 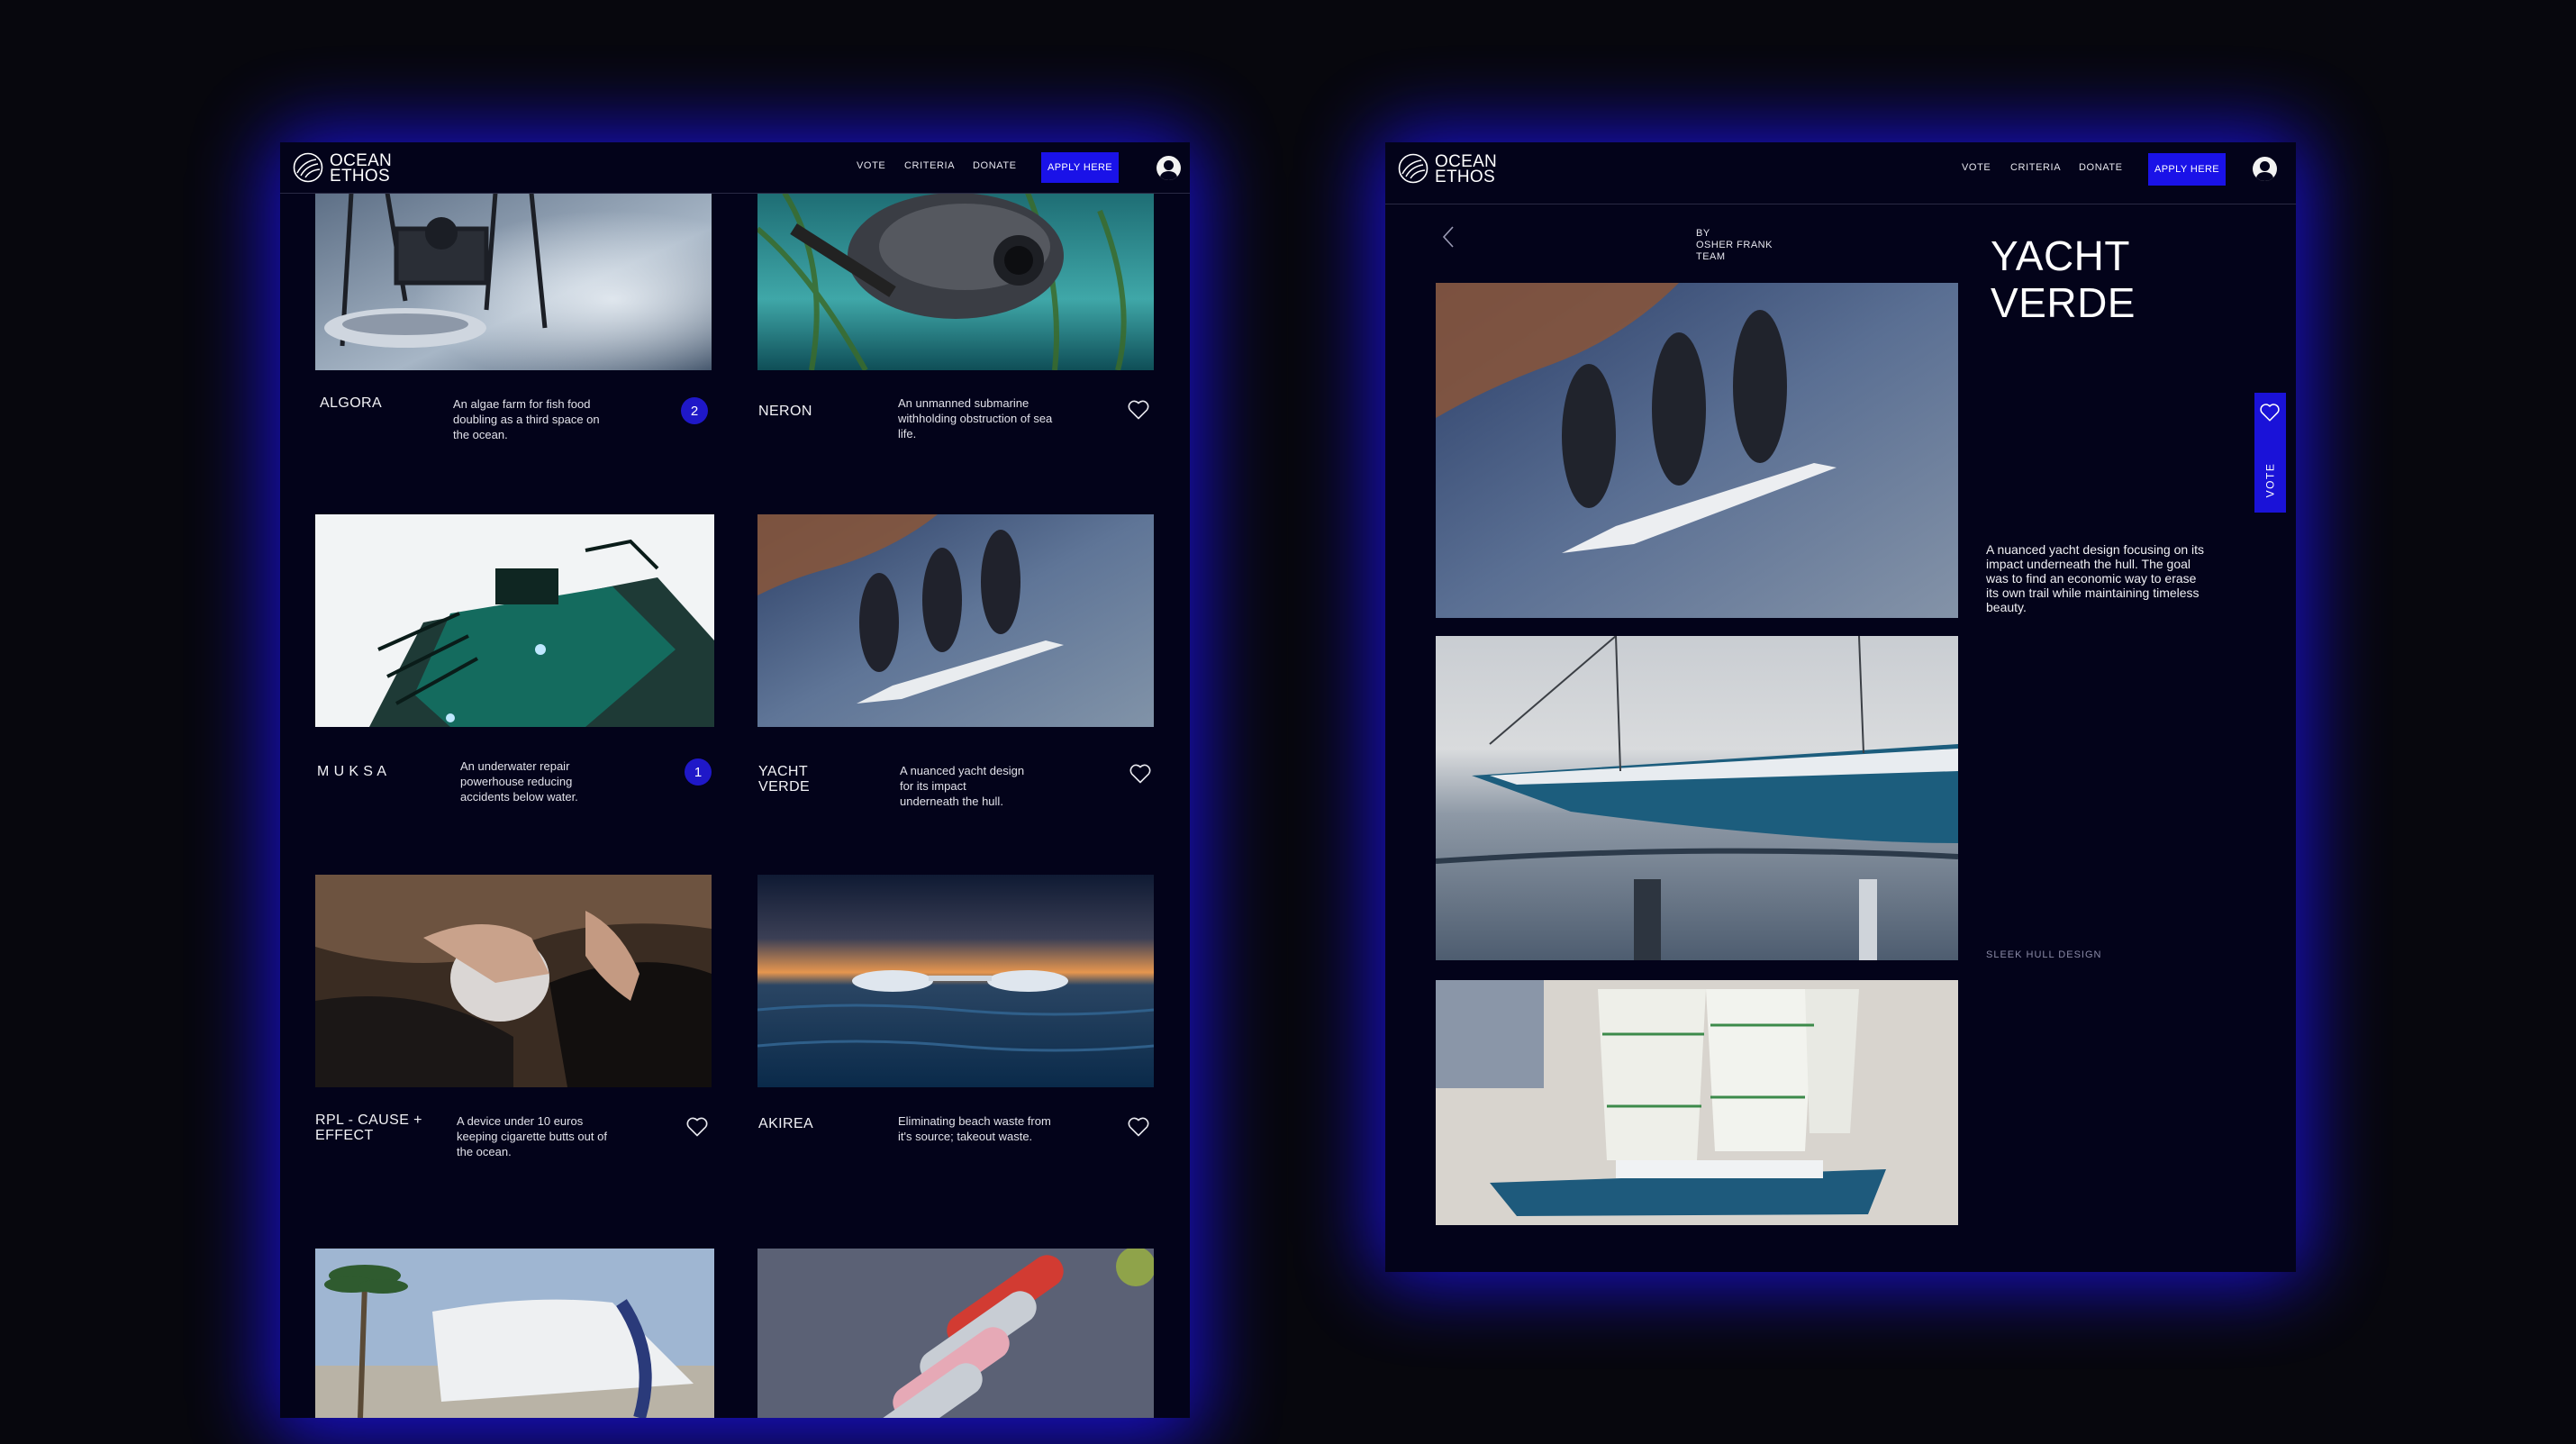 What do you see at coordinates (784, 779) in the screenshot?
I see `card-title: YACHT VERDE` at bounding box center [784, 779].